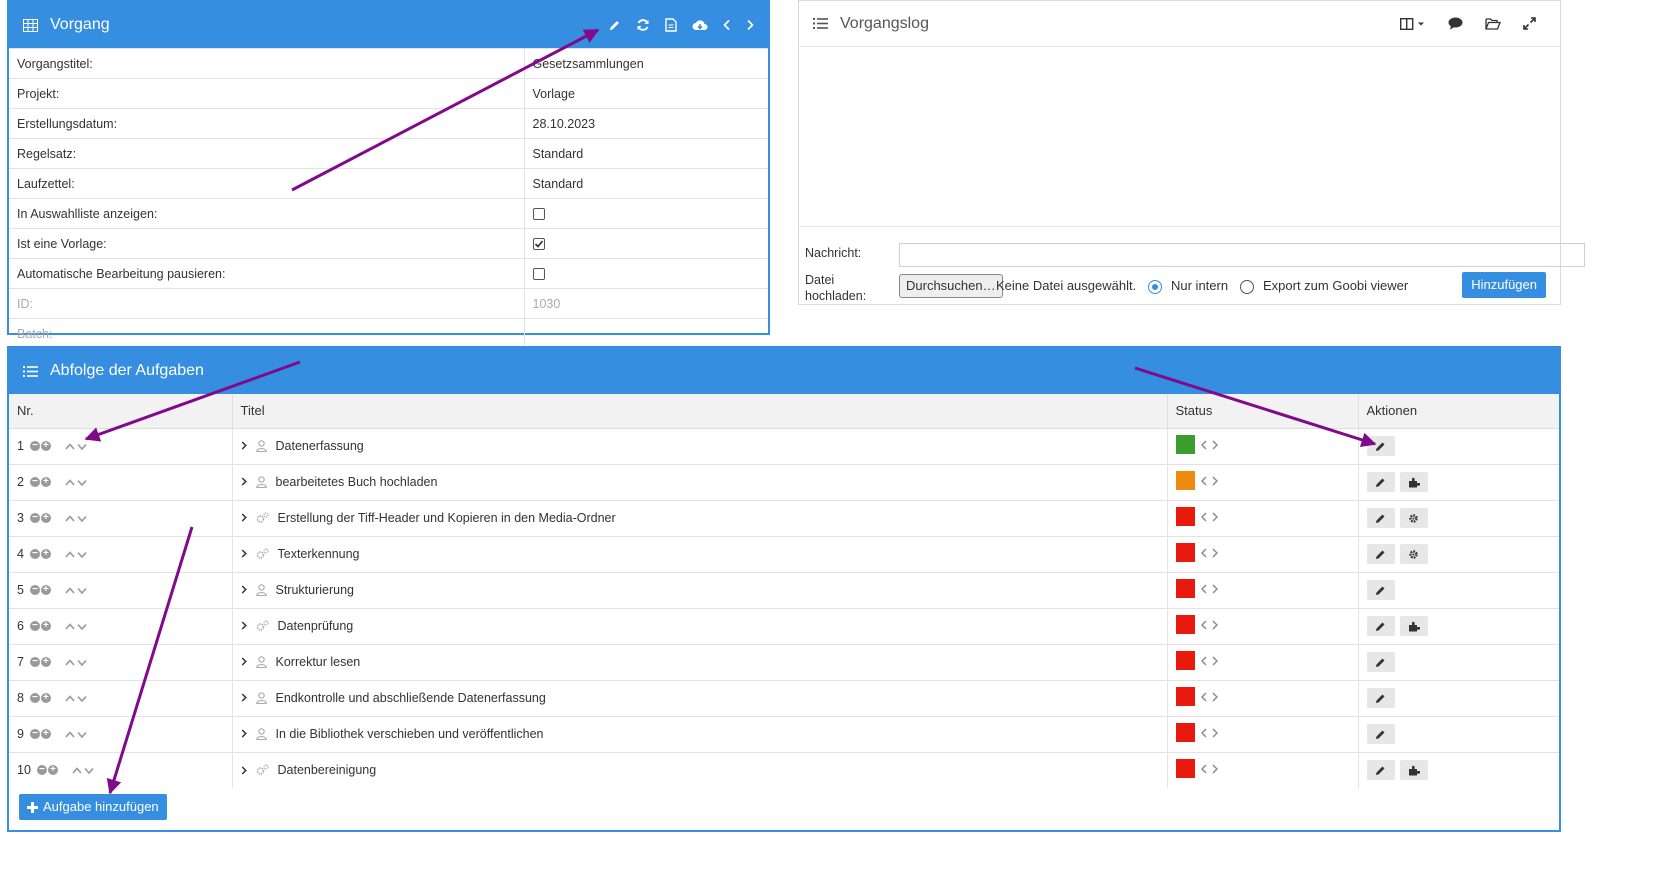 This screenshot has height=885, width=1654. Describe the element at coordinates (671, 25) in the screenshot. I see `document-export-icon` at that location.